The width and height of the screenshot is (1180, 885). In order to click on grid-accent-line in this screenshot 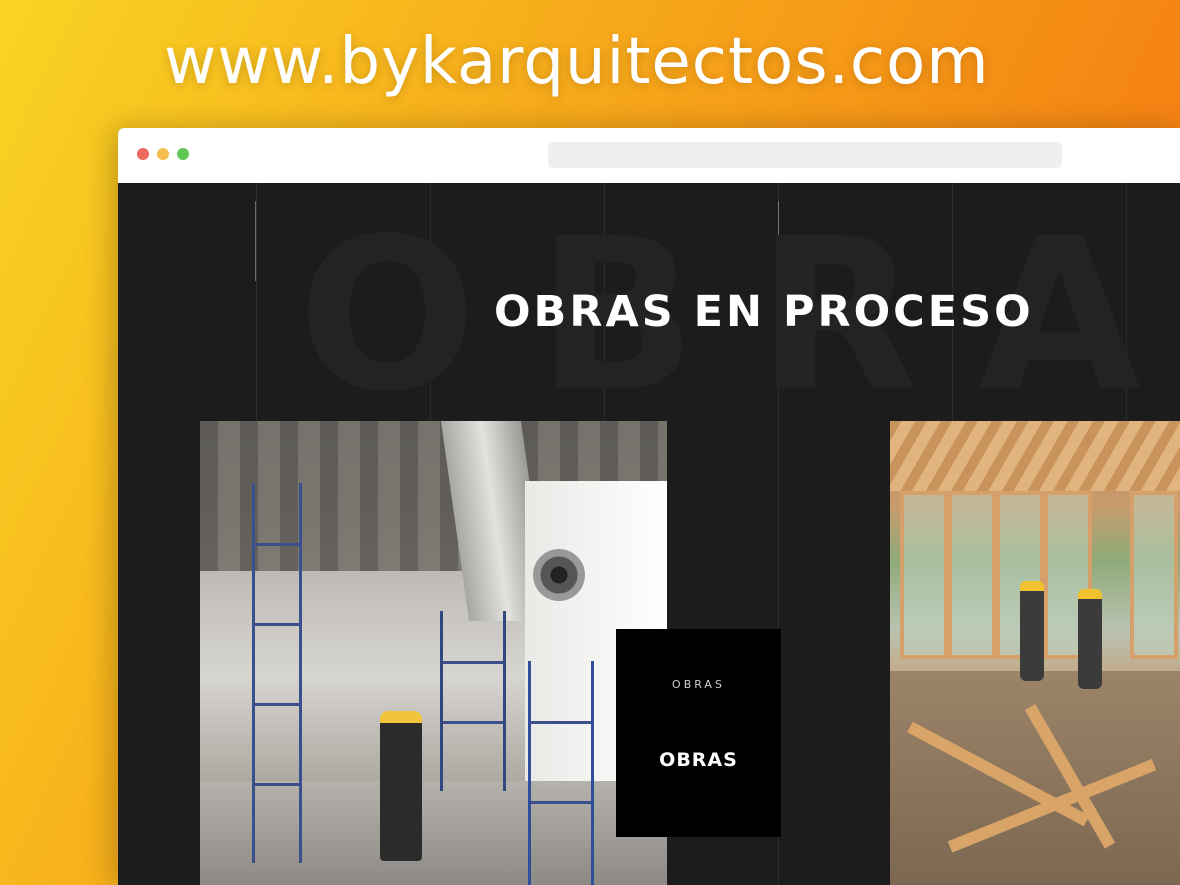, I will do `click(255, 241)`.